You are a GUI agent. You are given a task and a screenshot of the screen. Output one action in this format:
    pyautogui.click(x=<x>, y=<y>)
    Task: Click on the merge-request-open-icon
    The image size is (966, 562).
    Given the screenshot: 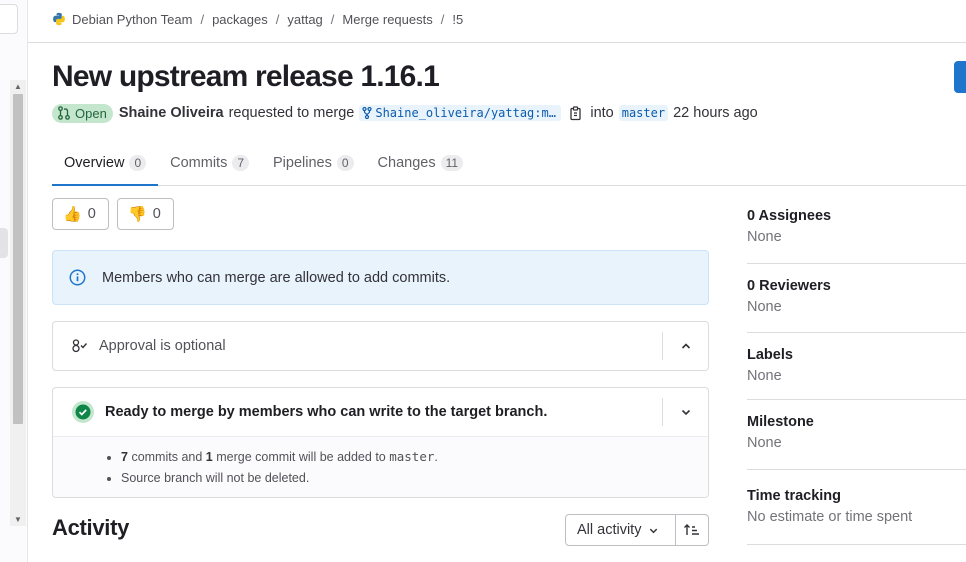 What is the action you would take?
    pyautogui.click(x=64, y=113)
    